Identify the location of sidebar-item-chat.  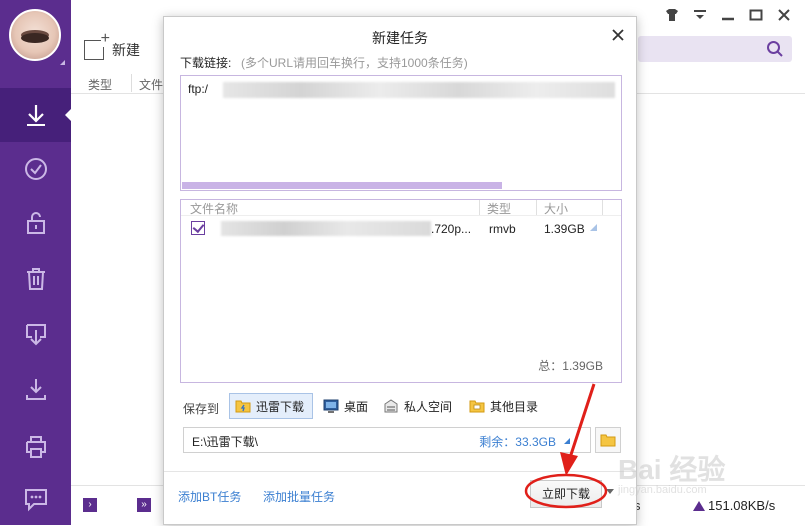
(35, 499).